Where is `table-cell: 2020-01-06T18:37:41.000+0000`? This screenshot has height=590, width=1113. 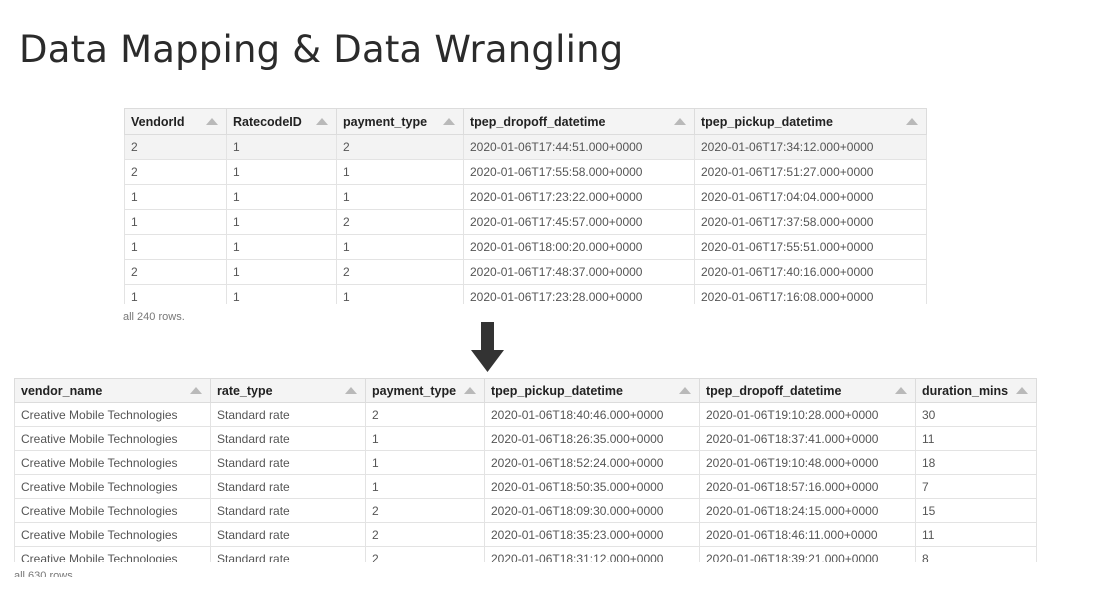 table-cell: 2020-01-06T18:37:41.000+0000 is located at coordinates (807, 438).